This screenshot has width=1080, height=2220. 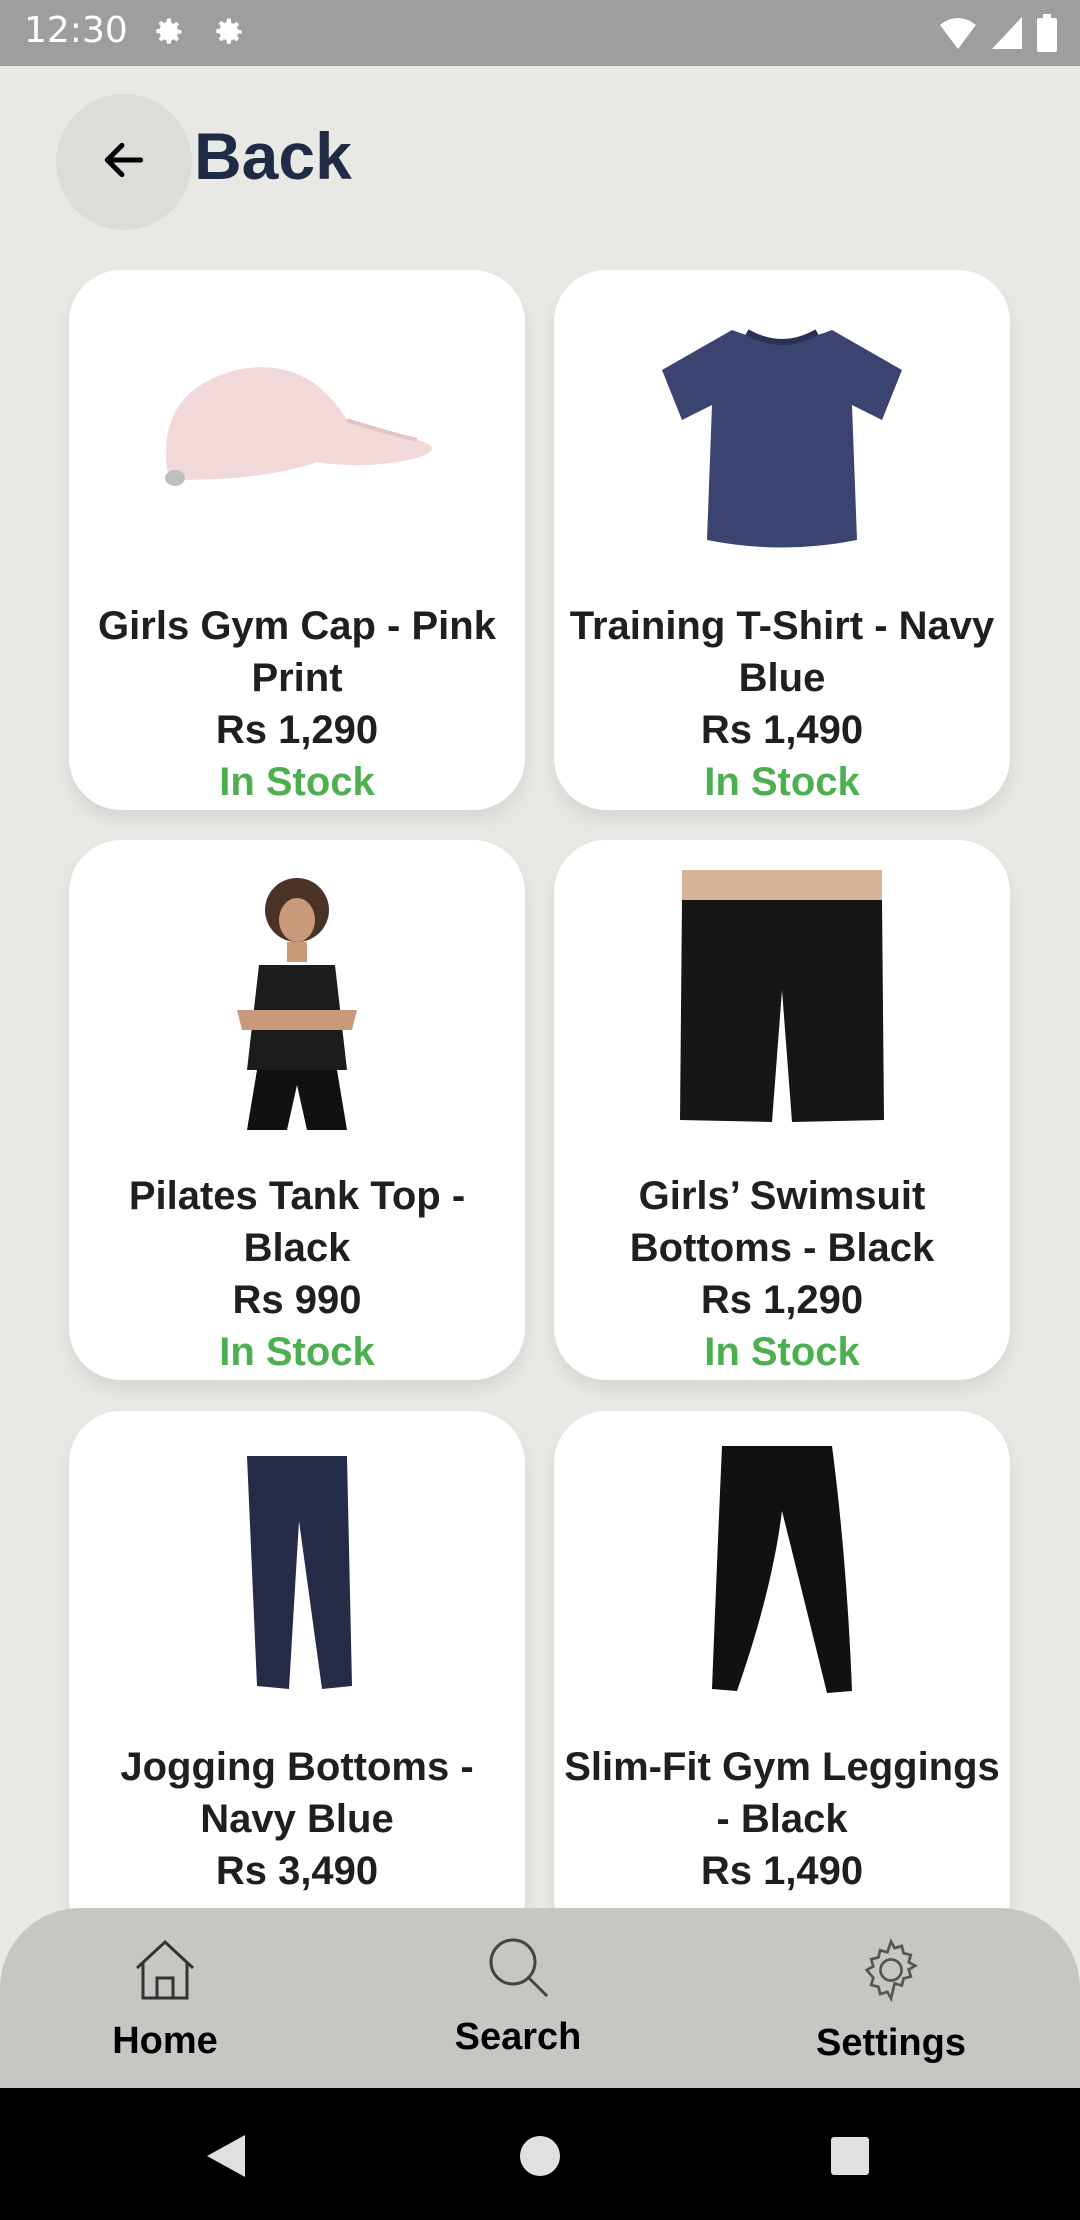 What do you see at coordinates (165, 1976) in the screenshot?
I see `home-icon` at bounding box center [165, 1976].